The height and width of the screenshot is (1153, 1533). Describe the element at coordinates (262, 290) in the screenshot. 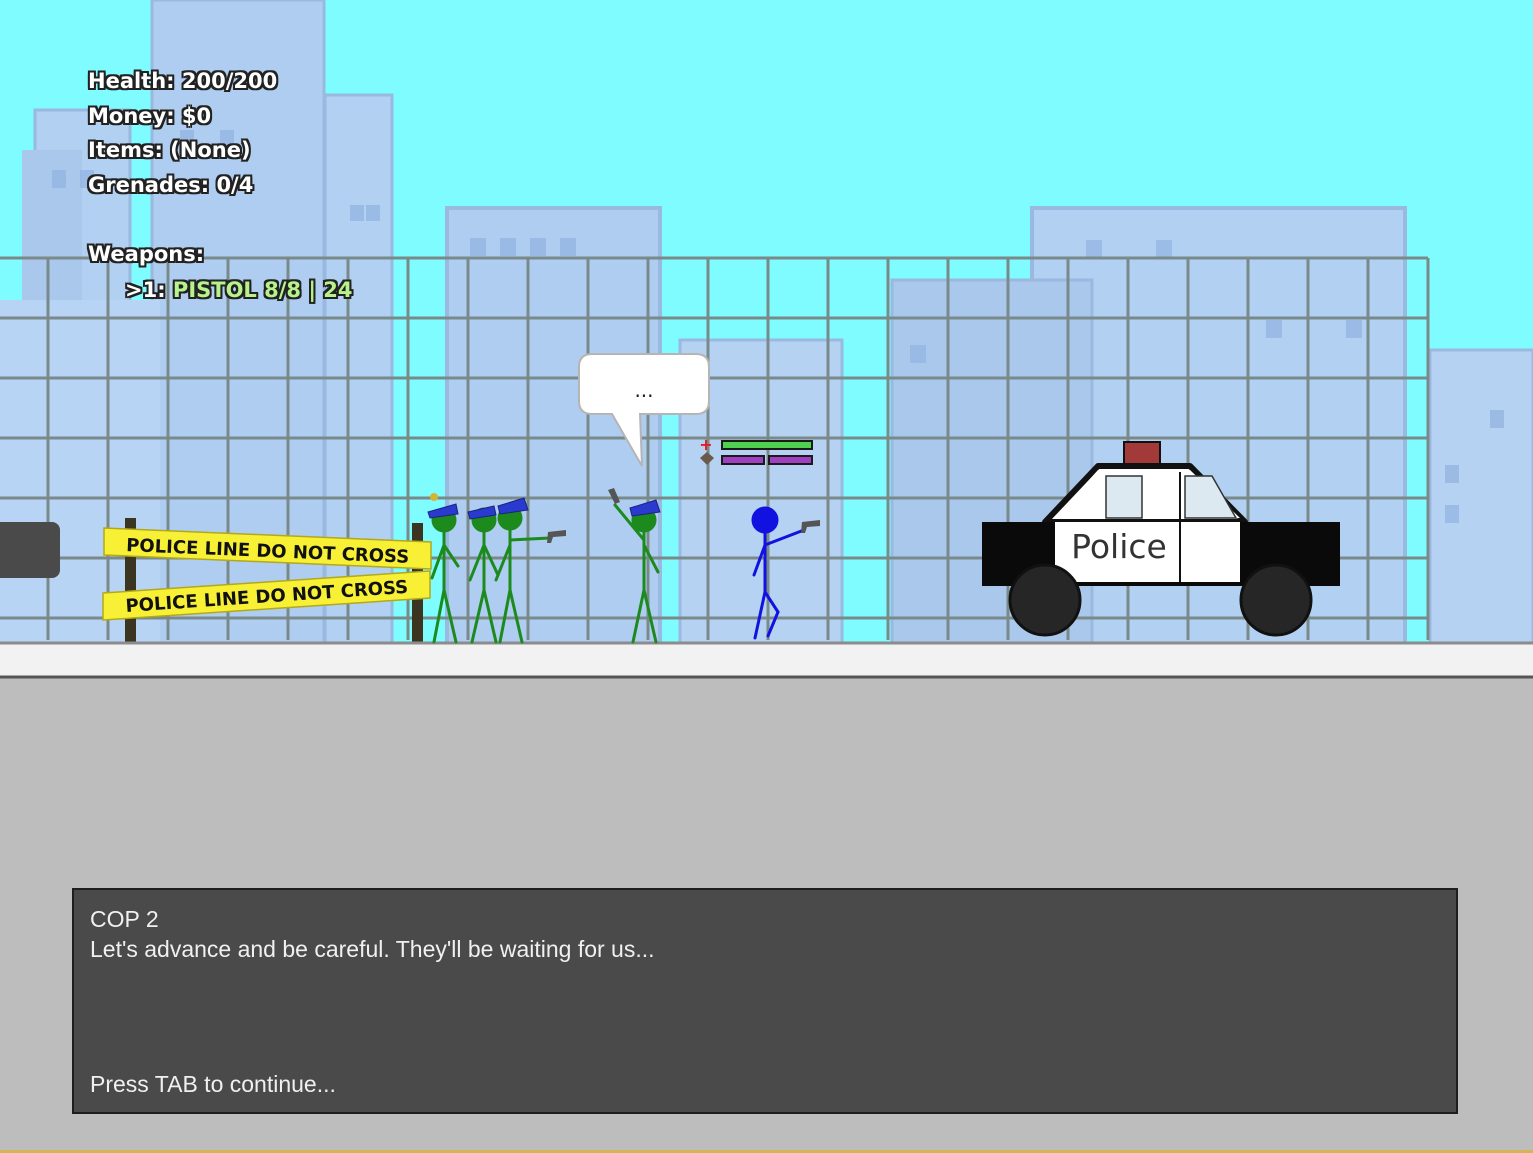

I see `hud-weapon-name: PISTOL 8/8 | 24` at that location.